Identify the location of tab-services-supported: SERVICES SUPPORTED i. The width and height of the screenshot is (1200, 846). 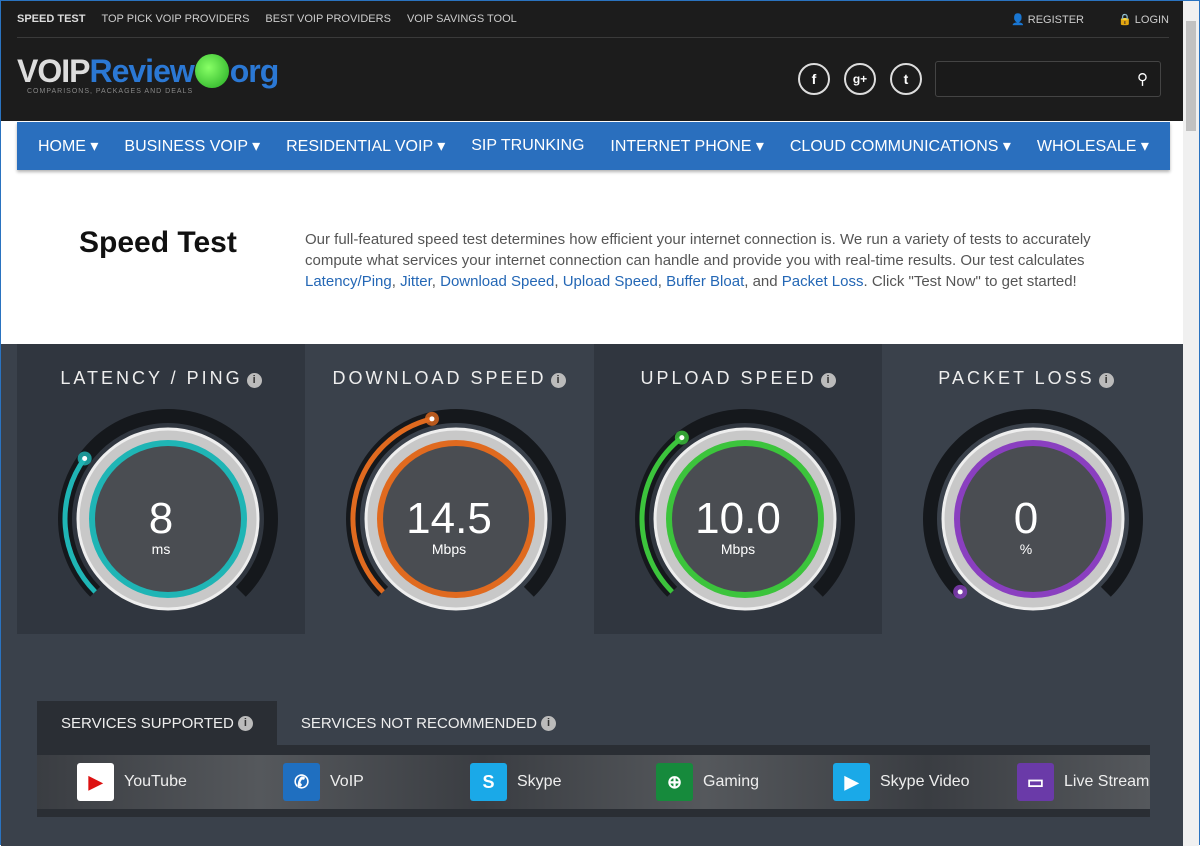
(157, 723).